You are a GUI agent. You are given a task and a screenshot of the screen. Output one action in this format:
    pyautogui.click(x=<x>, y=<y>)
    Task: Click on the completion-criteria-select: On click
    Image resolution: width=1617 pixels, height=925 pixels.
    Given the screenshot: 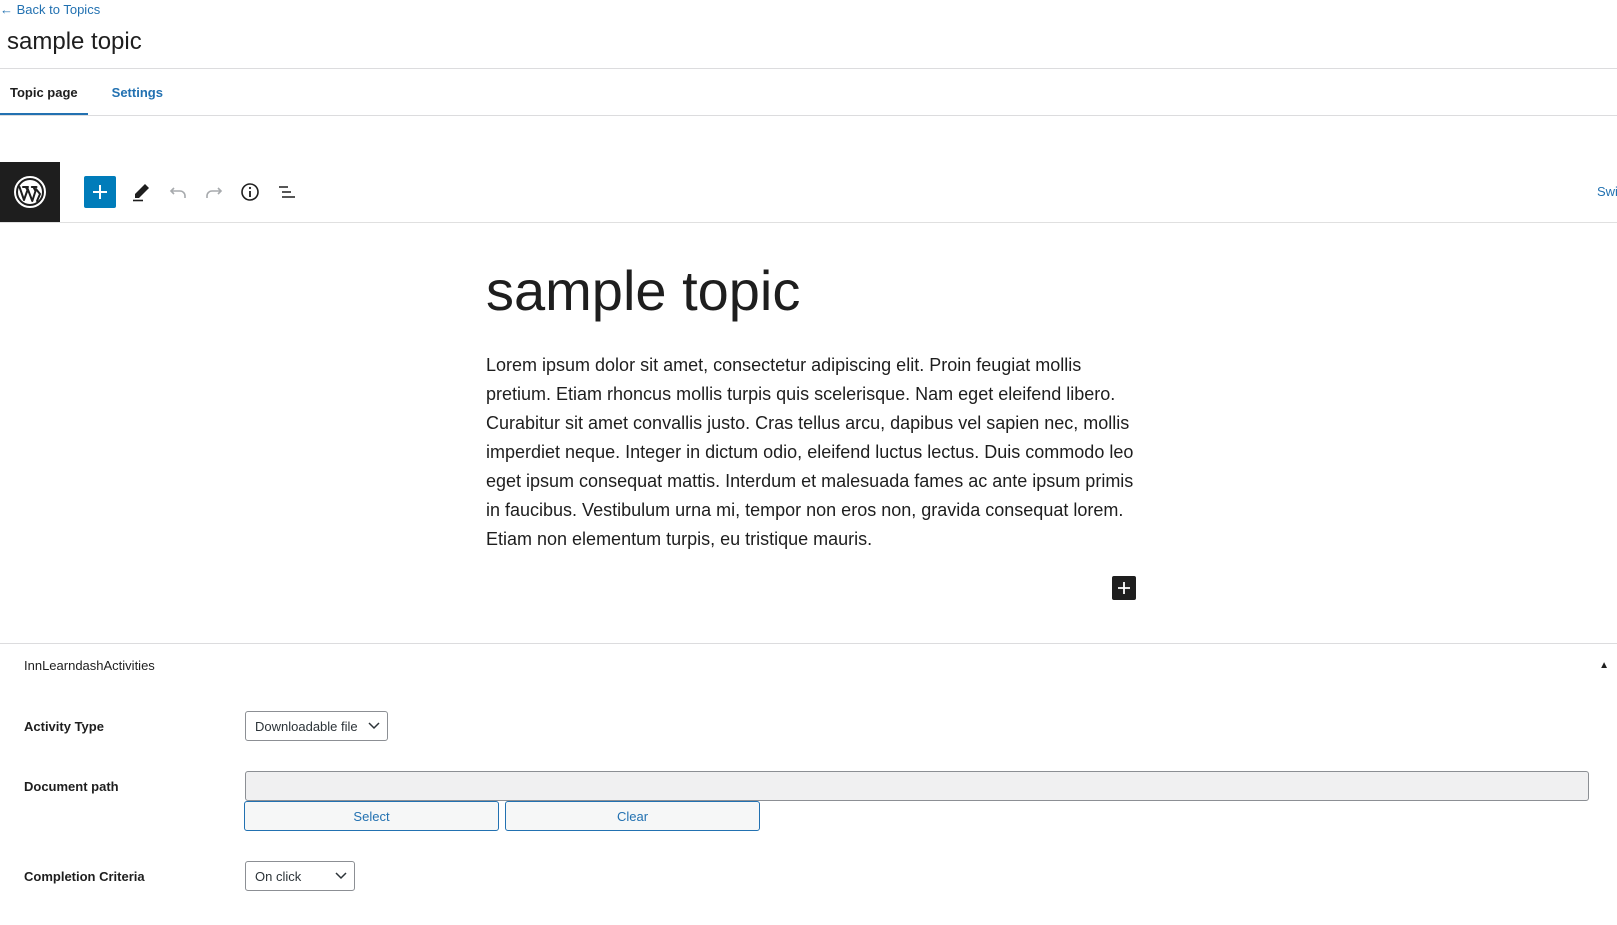 What is the action you would take?
    pyautogui.click(x=300, y=876)
    